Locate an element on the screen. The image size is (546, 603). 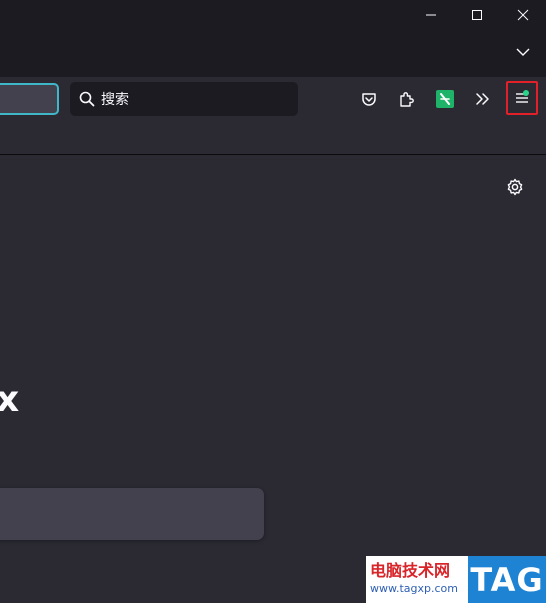
url-bar is located at coordinates (29, 99).